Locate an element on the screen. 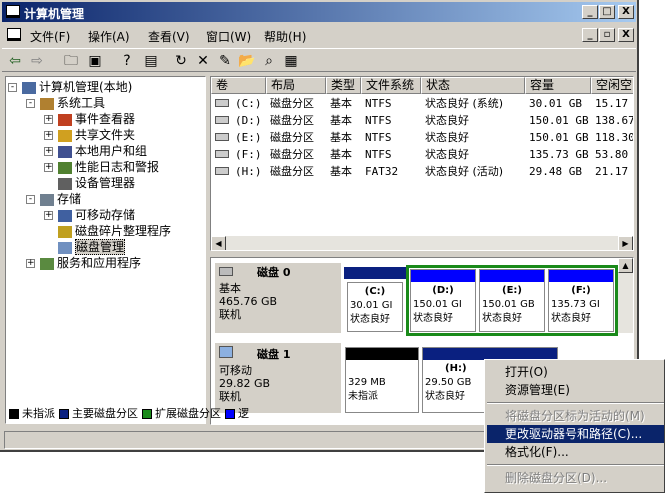  forward-arrow-icon: ⇨ is located at coordinates (37, 61).